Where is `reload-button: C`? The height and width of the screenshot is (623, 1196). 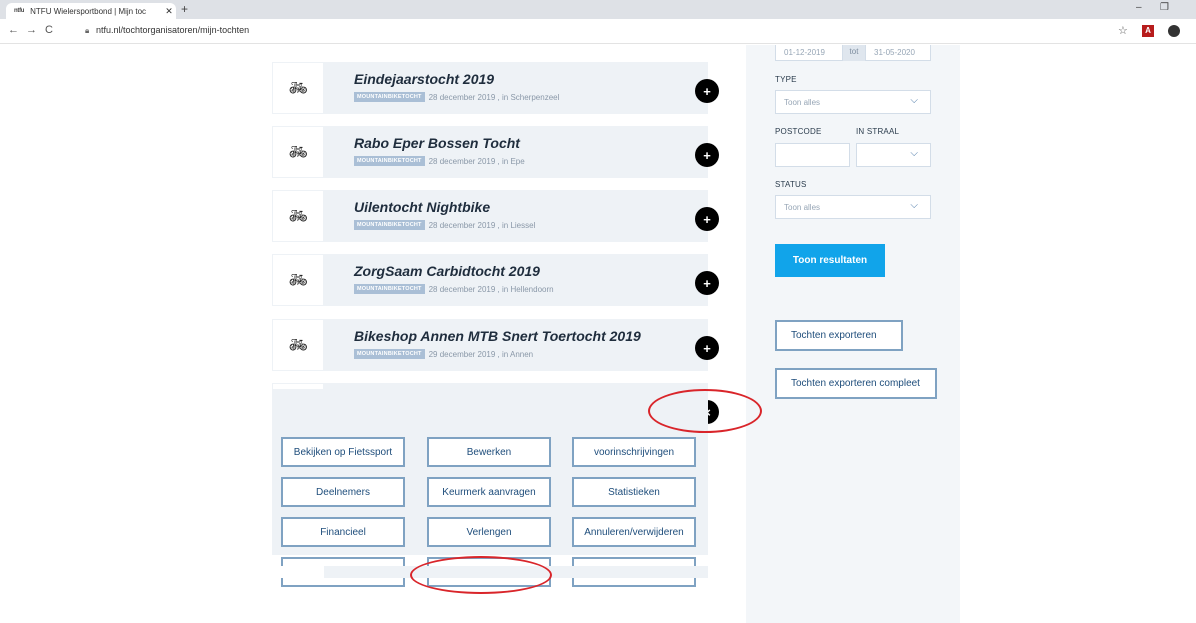 reload-button: C is located at coordinates (49, 30).